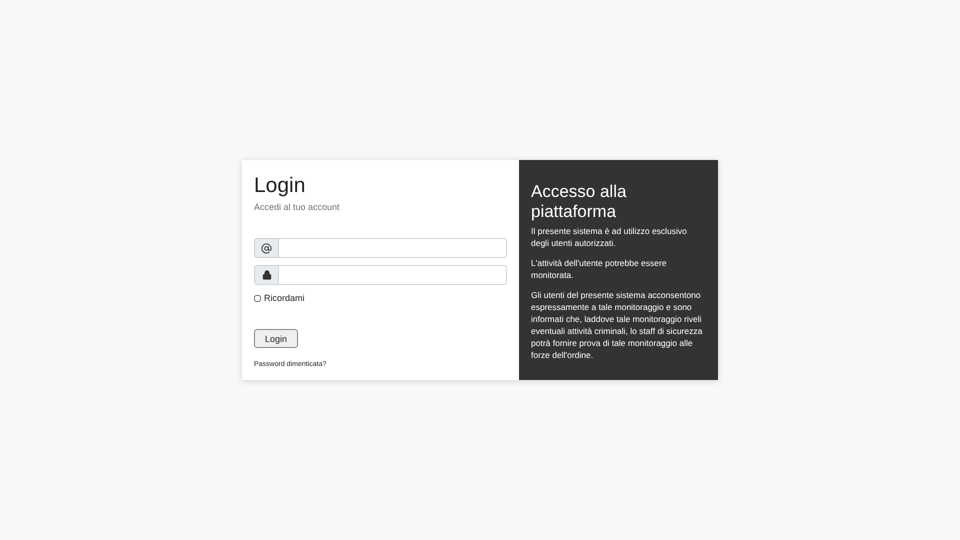 This screenshot has width=960, height=540. What do you see at coordinates (267, 275) in the screenshot?
I see `lock-icon` at bounding box center [267, 275].